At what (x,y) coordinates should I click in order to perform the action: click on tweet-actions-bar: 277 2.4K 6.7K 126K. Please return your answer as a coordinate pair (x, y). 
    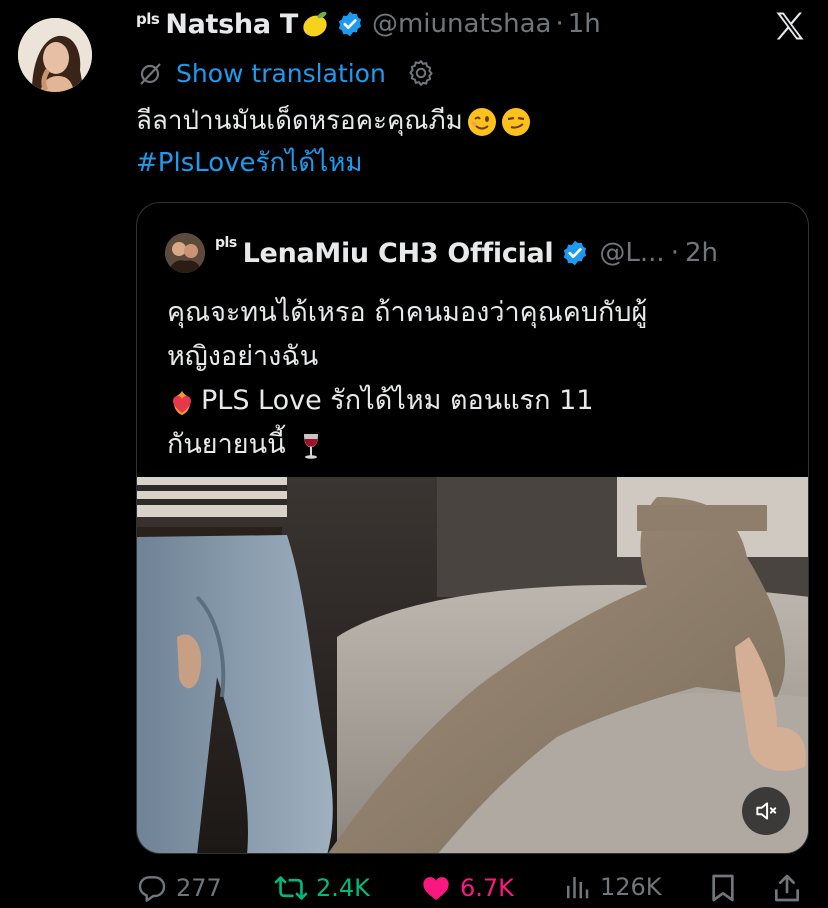
    Looking at the image, I should click on (472, 888).